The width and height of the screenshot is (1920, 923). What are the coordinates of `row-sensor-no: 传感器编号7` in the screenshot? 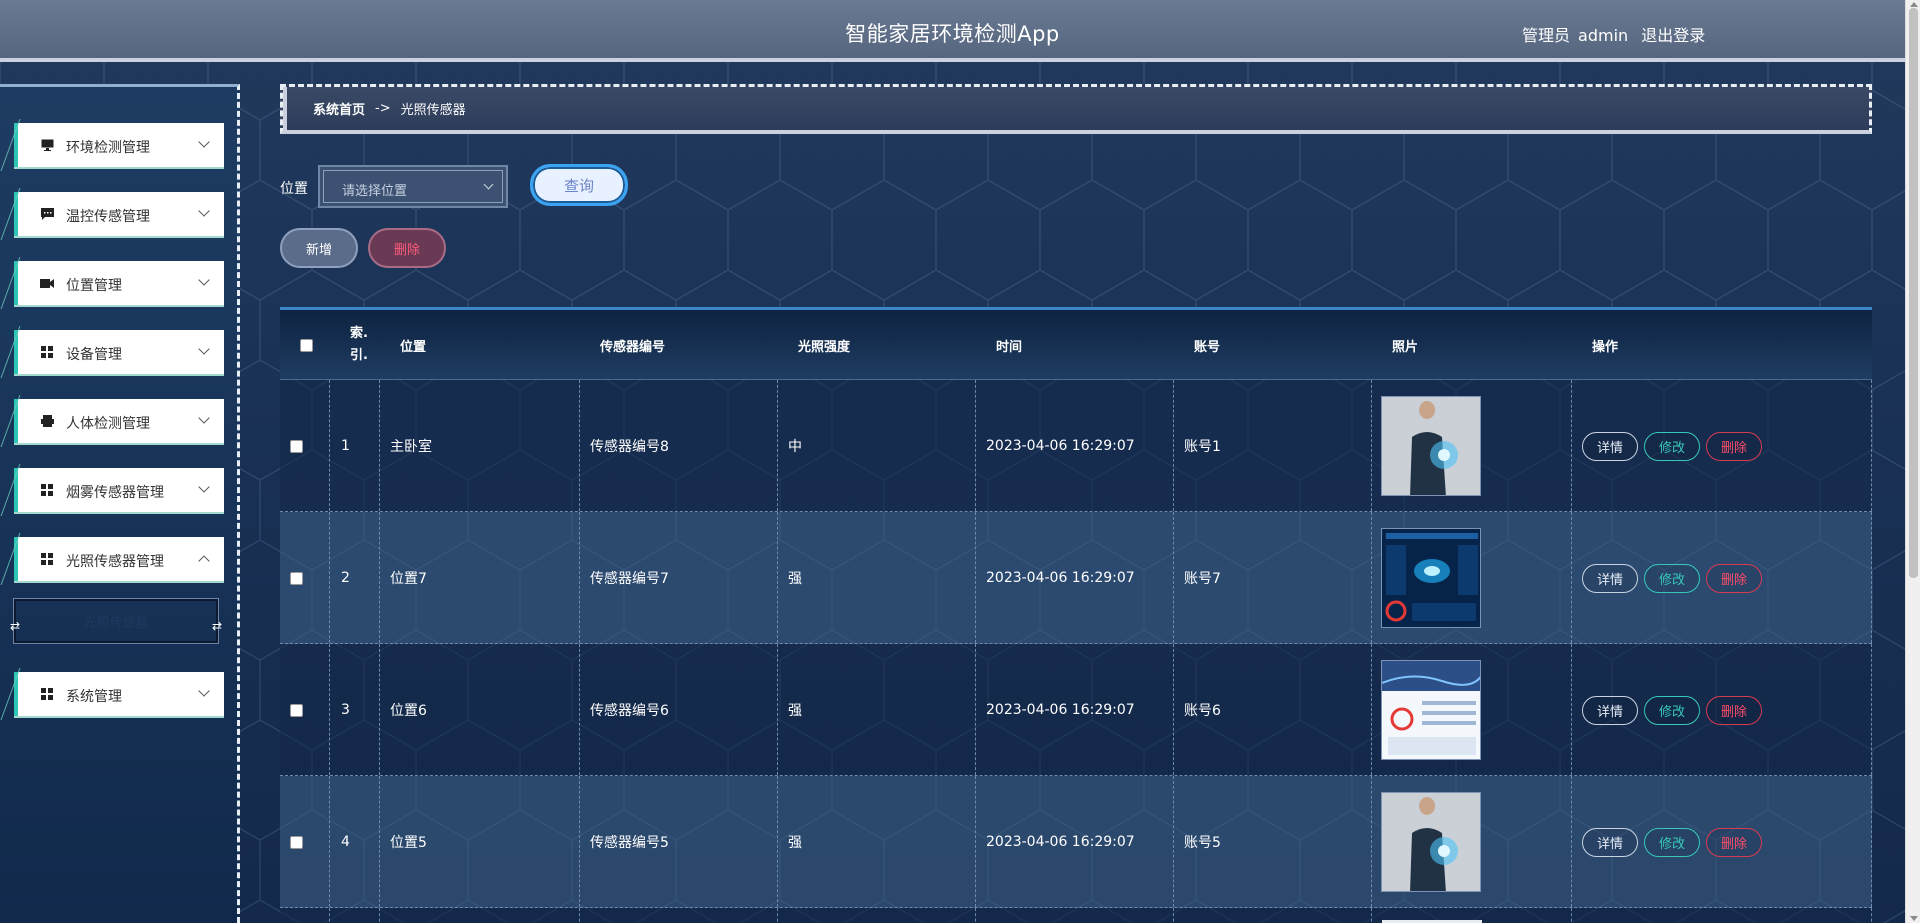 It's located at (629, 579).